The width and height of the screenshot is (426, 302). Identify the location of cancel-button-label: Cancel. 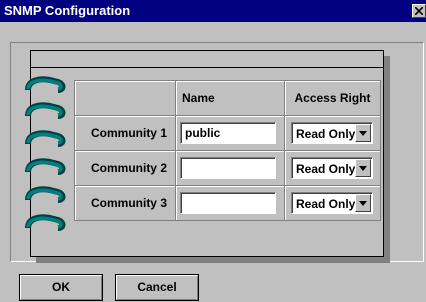
(157, 287).